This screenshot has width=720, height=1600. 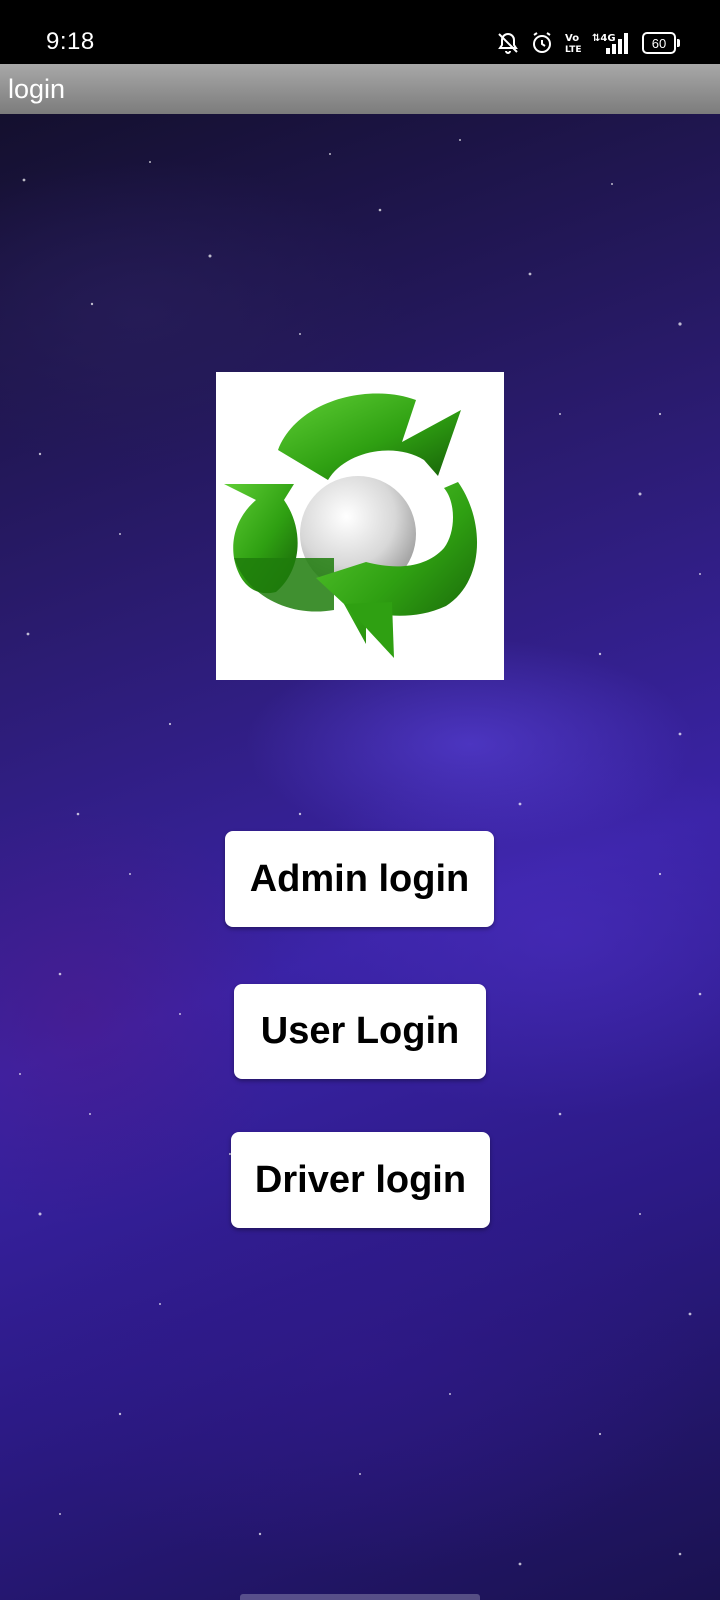 I want to click on volte-icon: Vo LTE, so click(x=573, y=43).